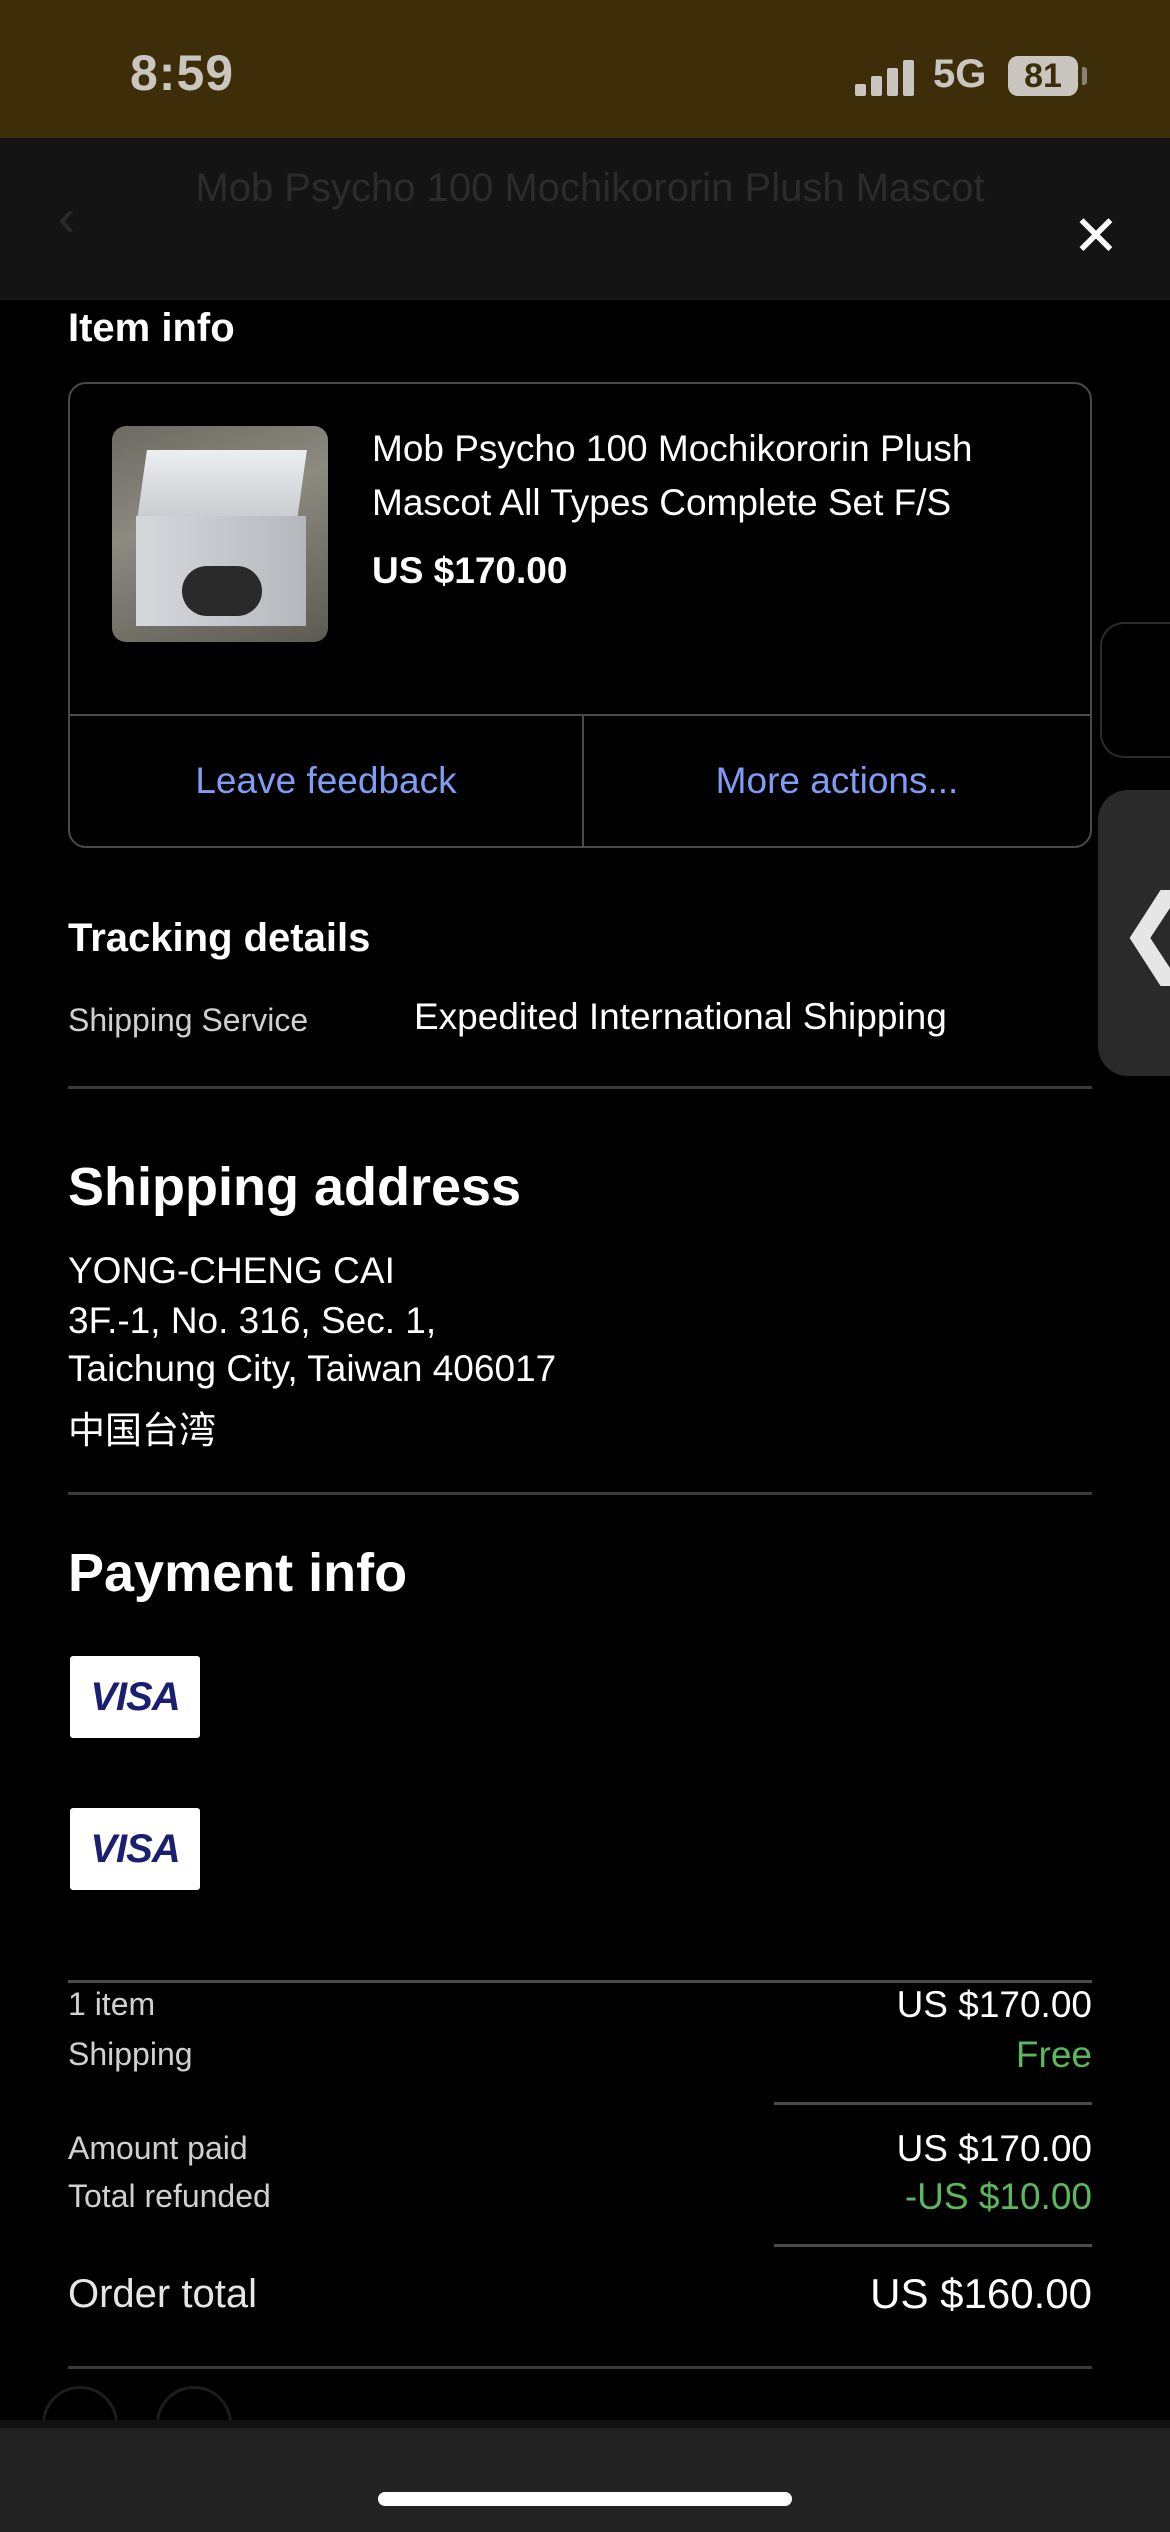 The height and width of the screenshot is (2532, 1170). What do you see at coordinates (585, 69) in the screenshot?
I see `status-bar: 8:59 5G 81` at bounding box center [585, 69].